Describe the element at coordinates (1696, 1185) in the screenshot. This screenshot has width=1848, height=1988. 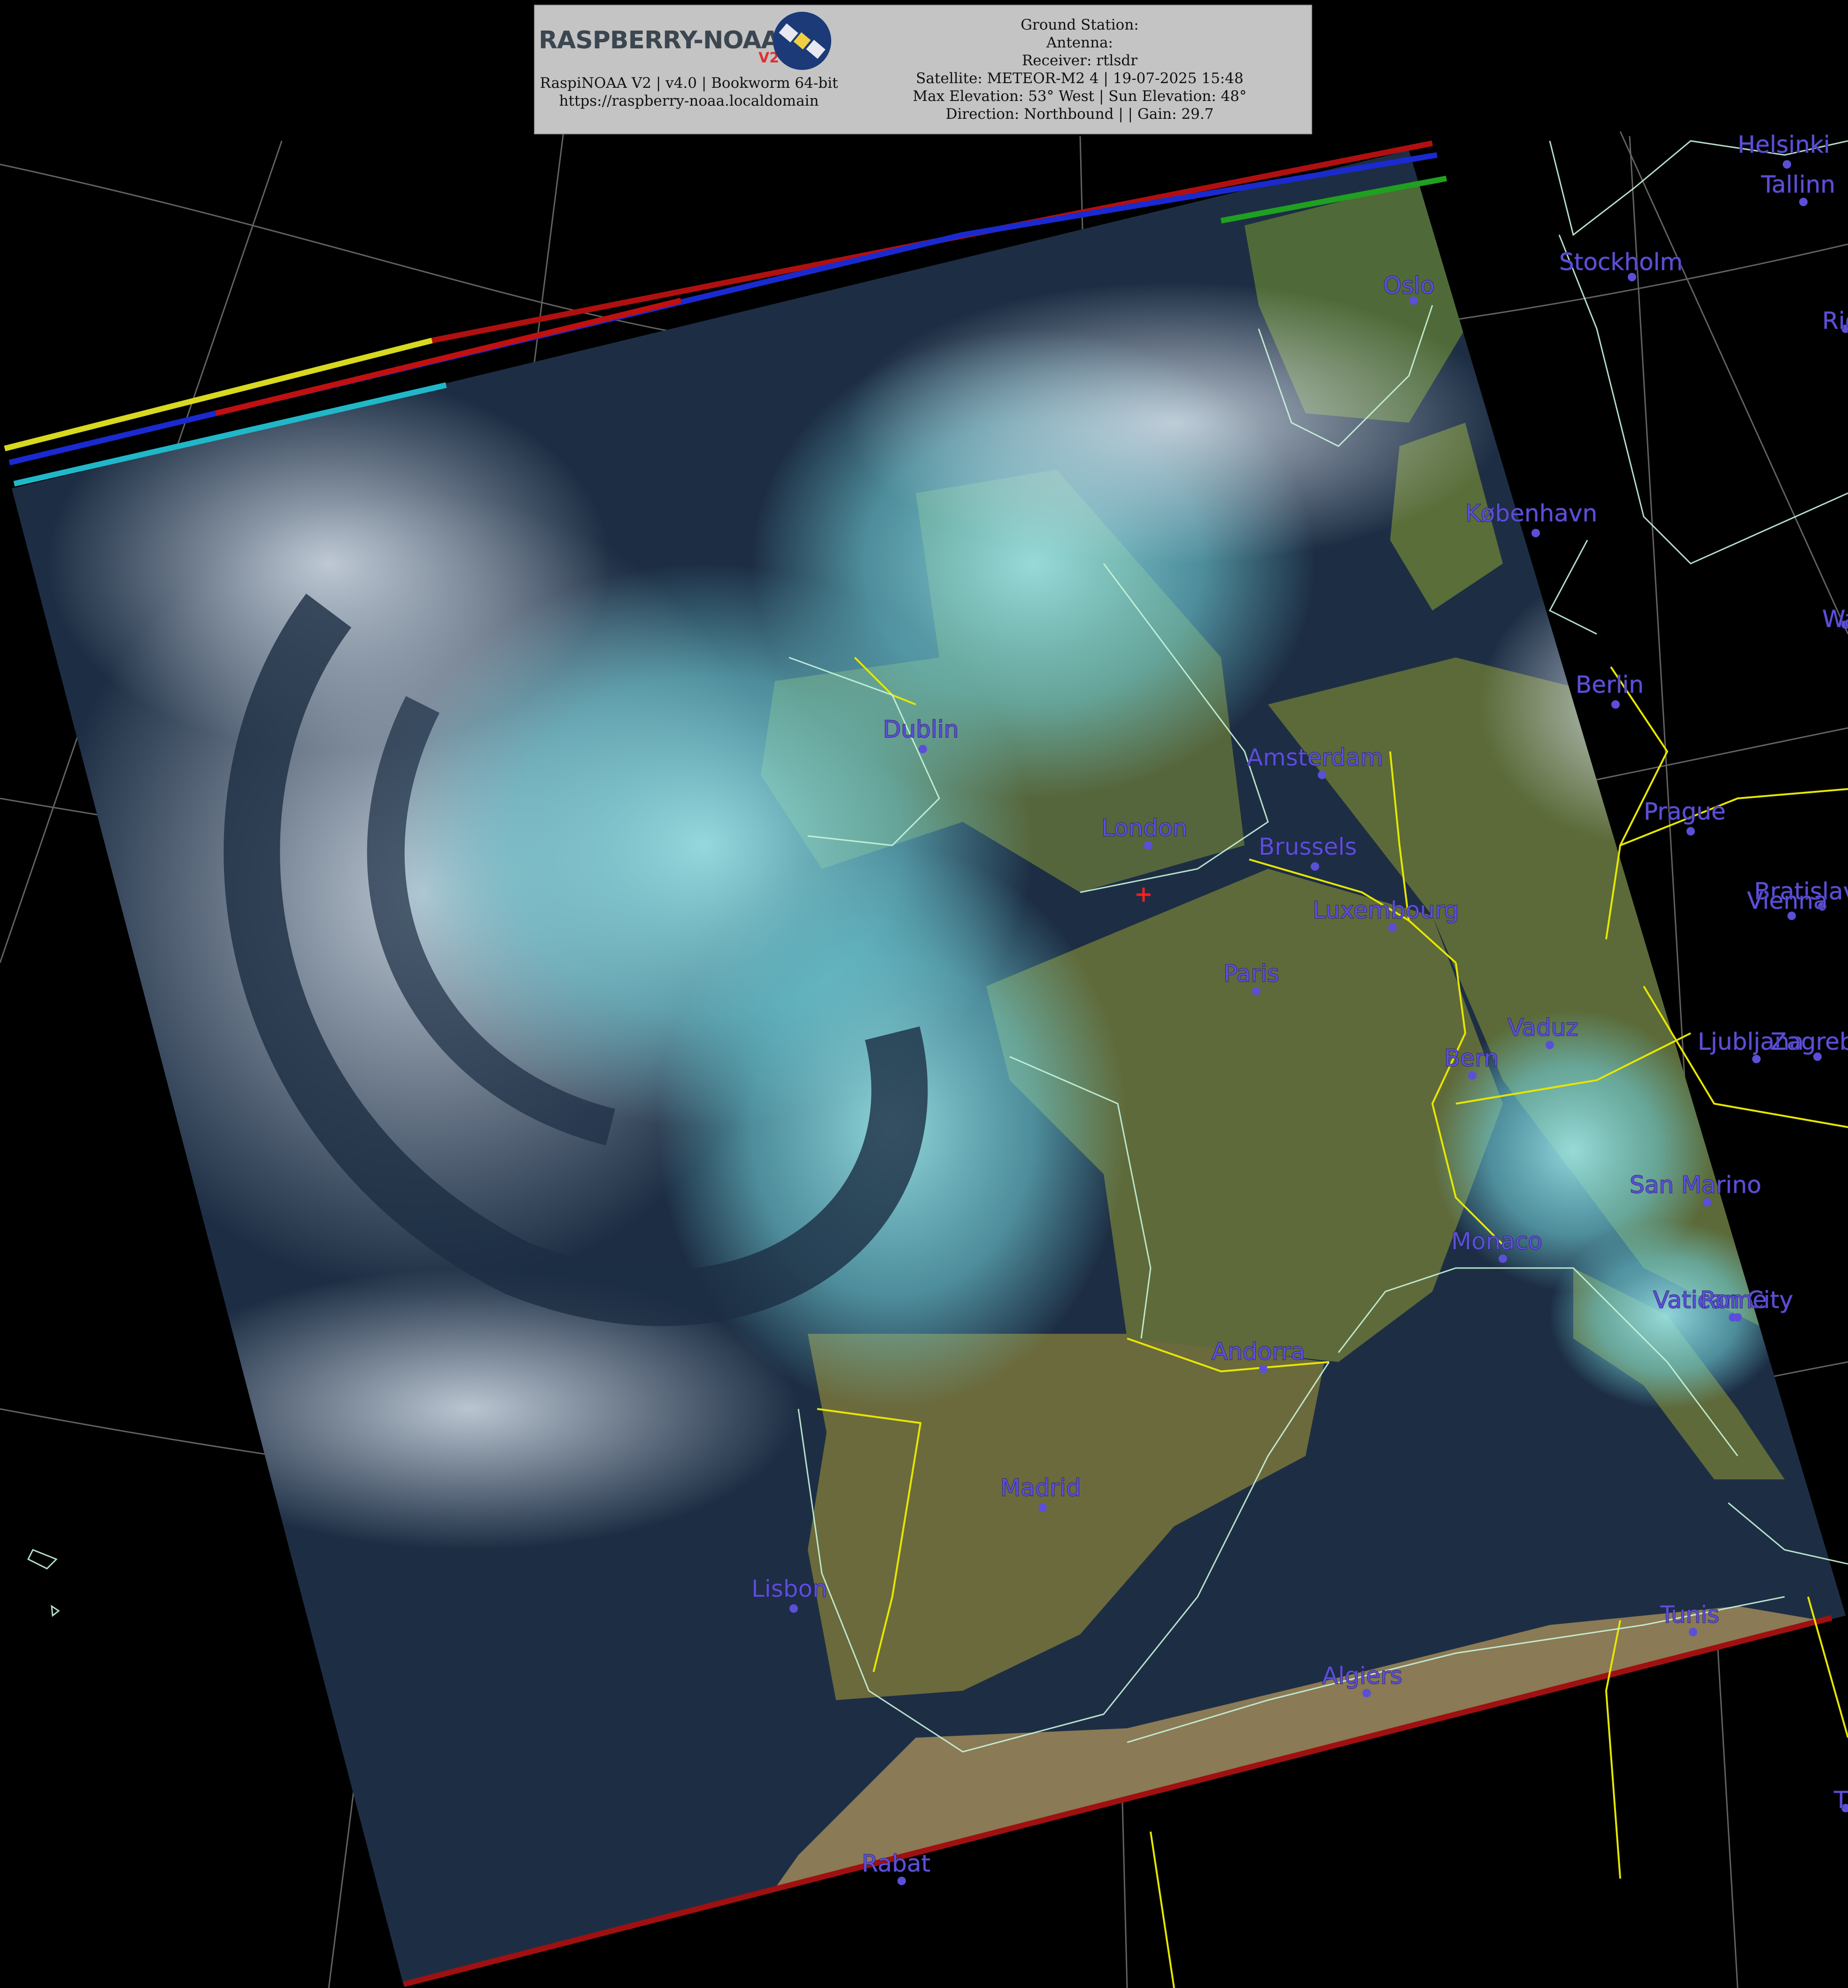
I see `city-label: San Marino` at that location.